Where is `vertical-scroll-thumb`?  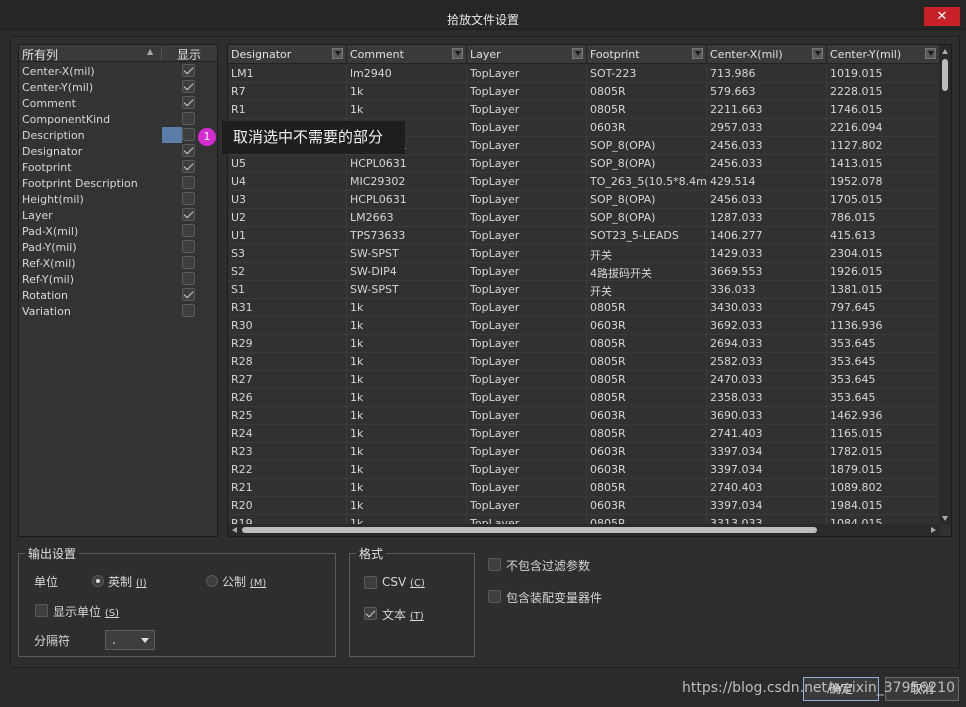
vertical-scroll-thumb is located at coordinates (945, 75).